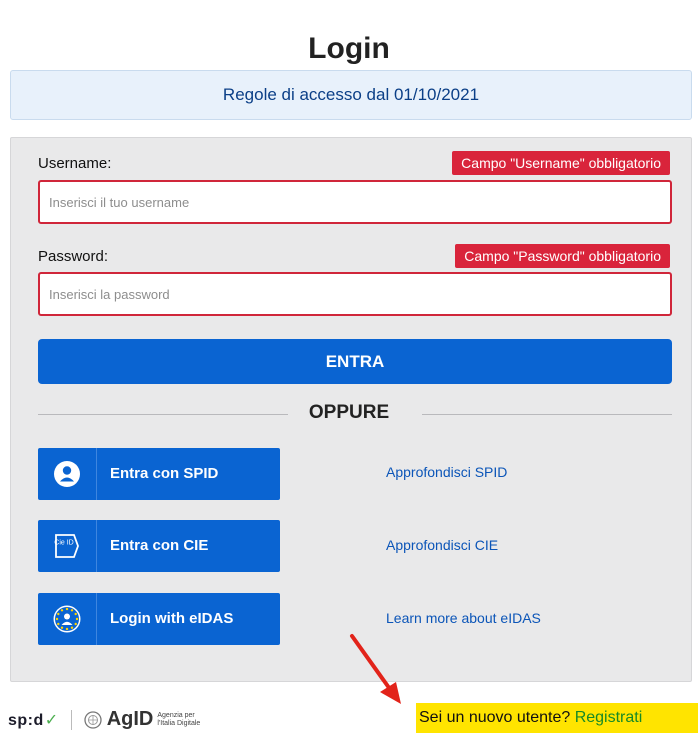  I want to click on login-submit-button: ENTRA, so click(355, 361).